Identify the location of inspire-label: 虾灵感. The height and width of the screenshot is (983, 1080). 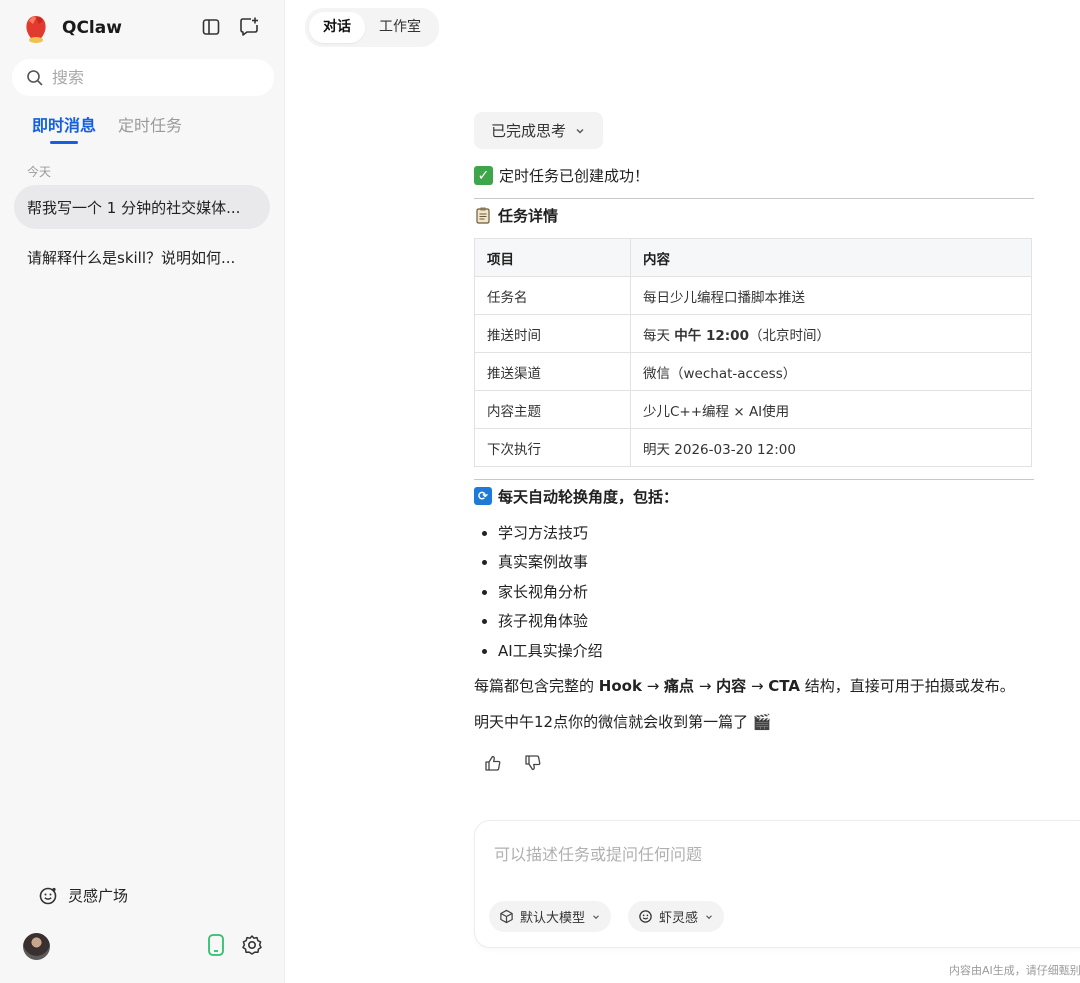
(679, 918).